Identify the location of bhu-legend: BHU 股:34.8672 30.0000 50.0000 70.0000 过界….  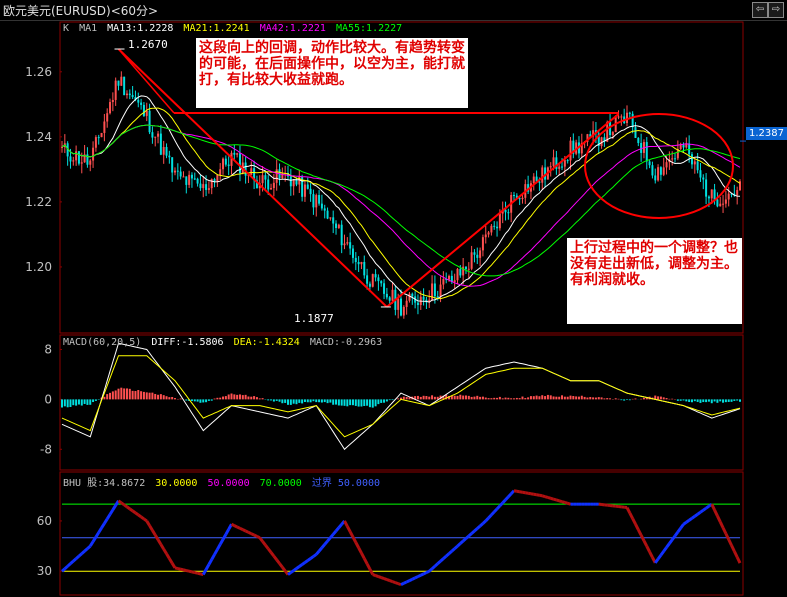
(221, 481).